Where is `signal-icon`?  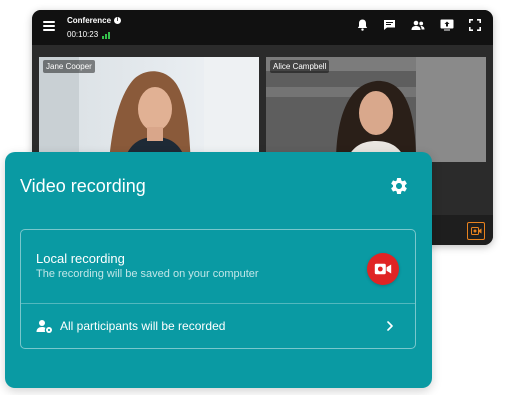 signal-icon is located at coordinates (106, 35).